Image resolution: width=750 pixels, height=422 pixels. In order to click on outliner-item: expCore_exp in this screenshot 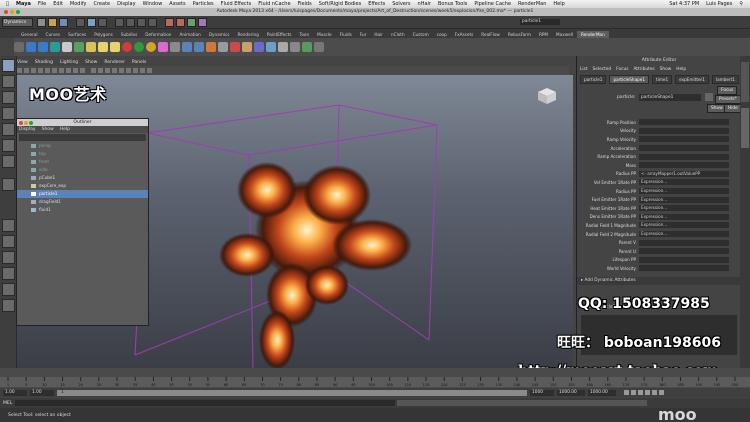, I will do `click(82, 186)`.